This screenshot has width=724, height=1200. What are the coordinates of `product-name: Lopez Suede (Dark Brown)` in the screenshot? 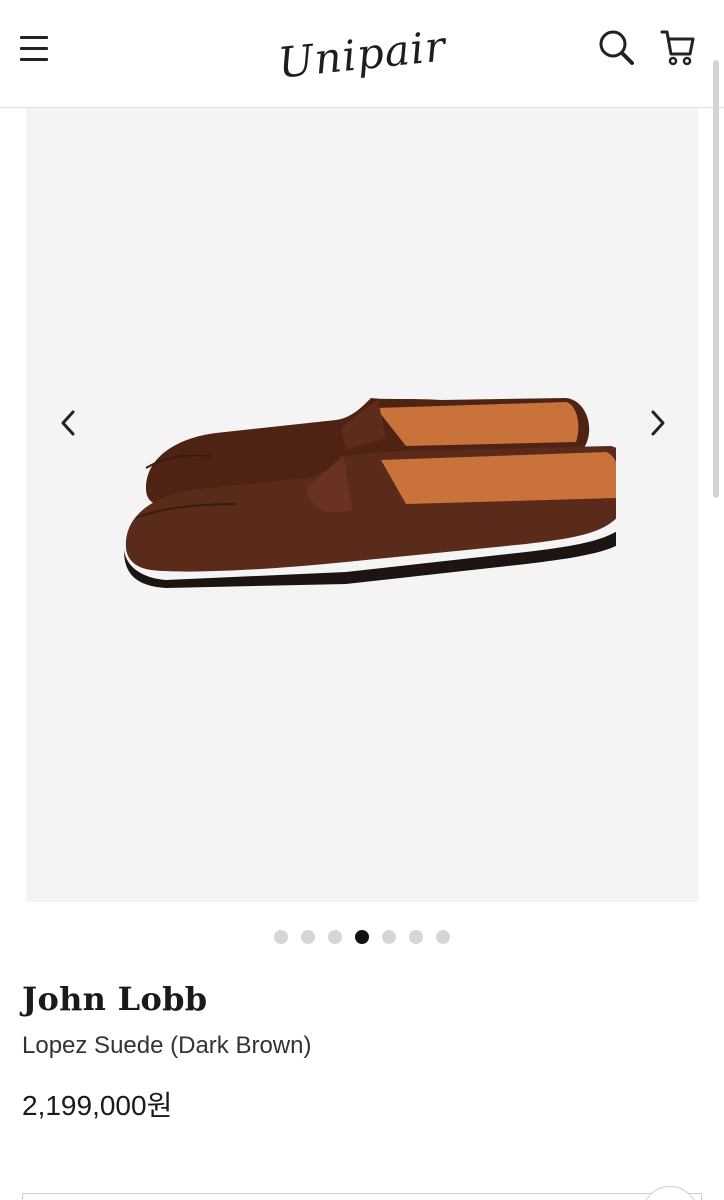 It's located at (167, 1045).